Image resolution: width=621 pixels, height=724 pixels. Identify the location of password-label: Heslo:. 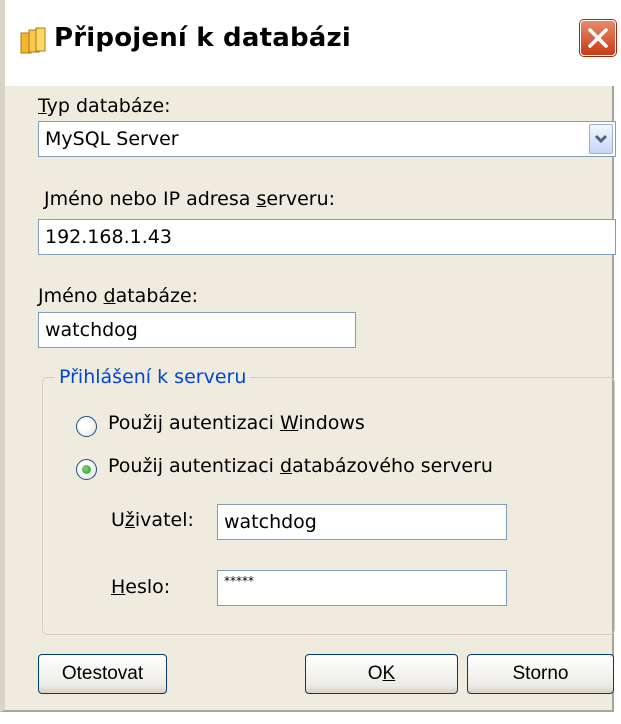
(141, 587).